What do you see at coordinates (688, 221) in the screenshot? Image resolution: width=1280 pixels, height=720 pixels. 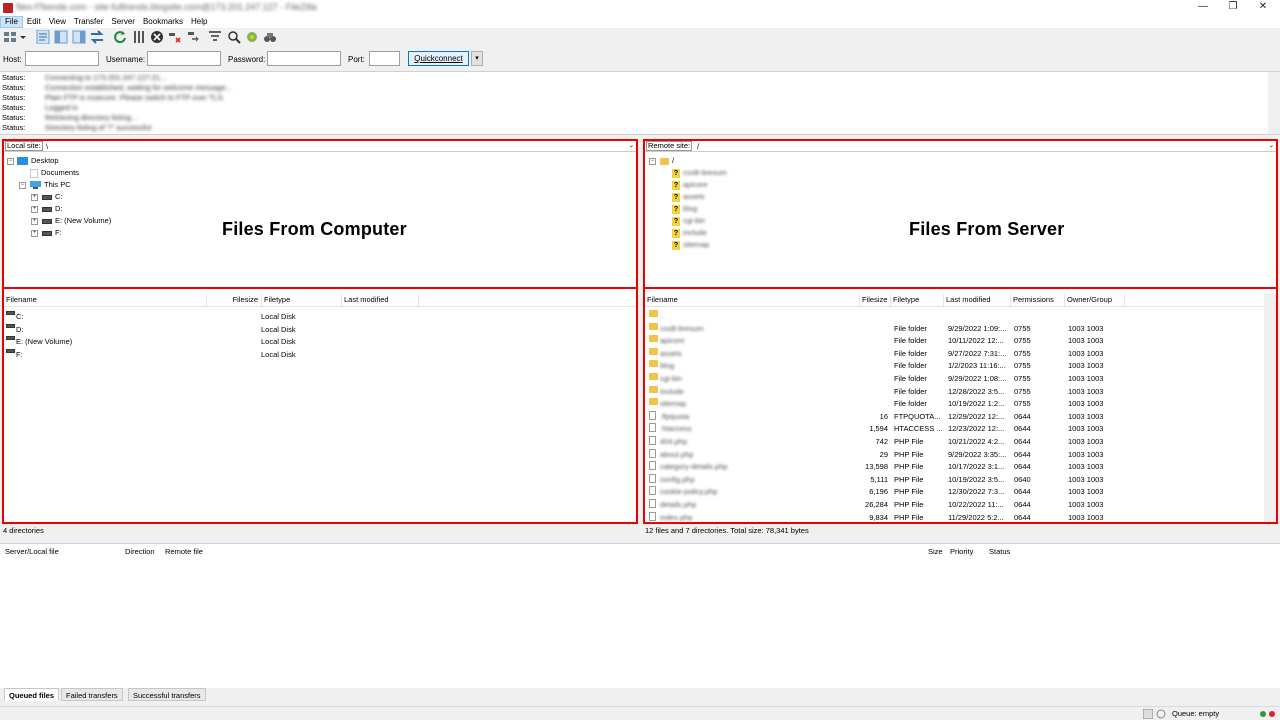 I see `remote-tree-item: ? cgi-bin` at bounding box center [688, 221].